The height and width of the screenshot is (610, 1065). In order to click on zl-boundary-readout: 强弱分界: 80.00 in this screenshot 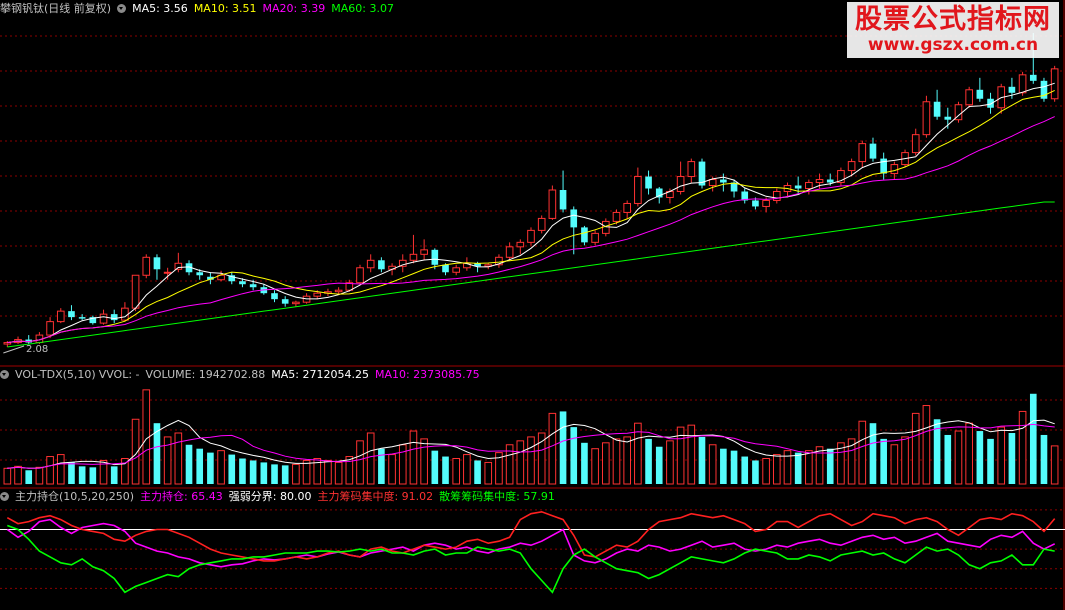, I will do `click(270, 496)`.